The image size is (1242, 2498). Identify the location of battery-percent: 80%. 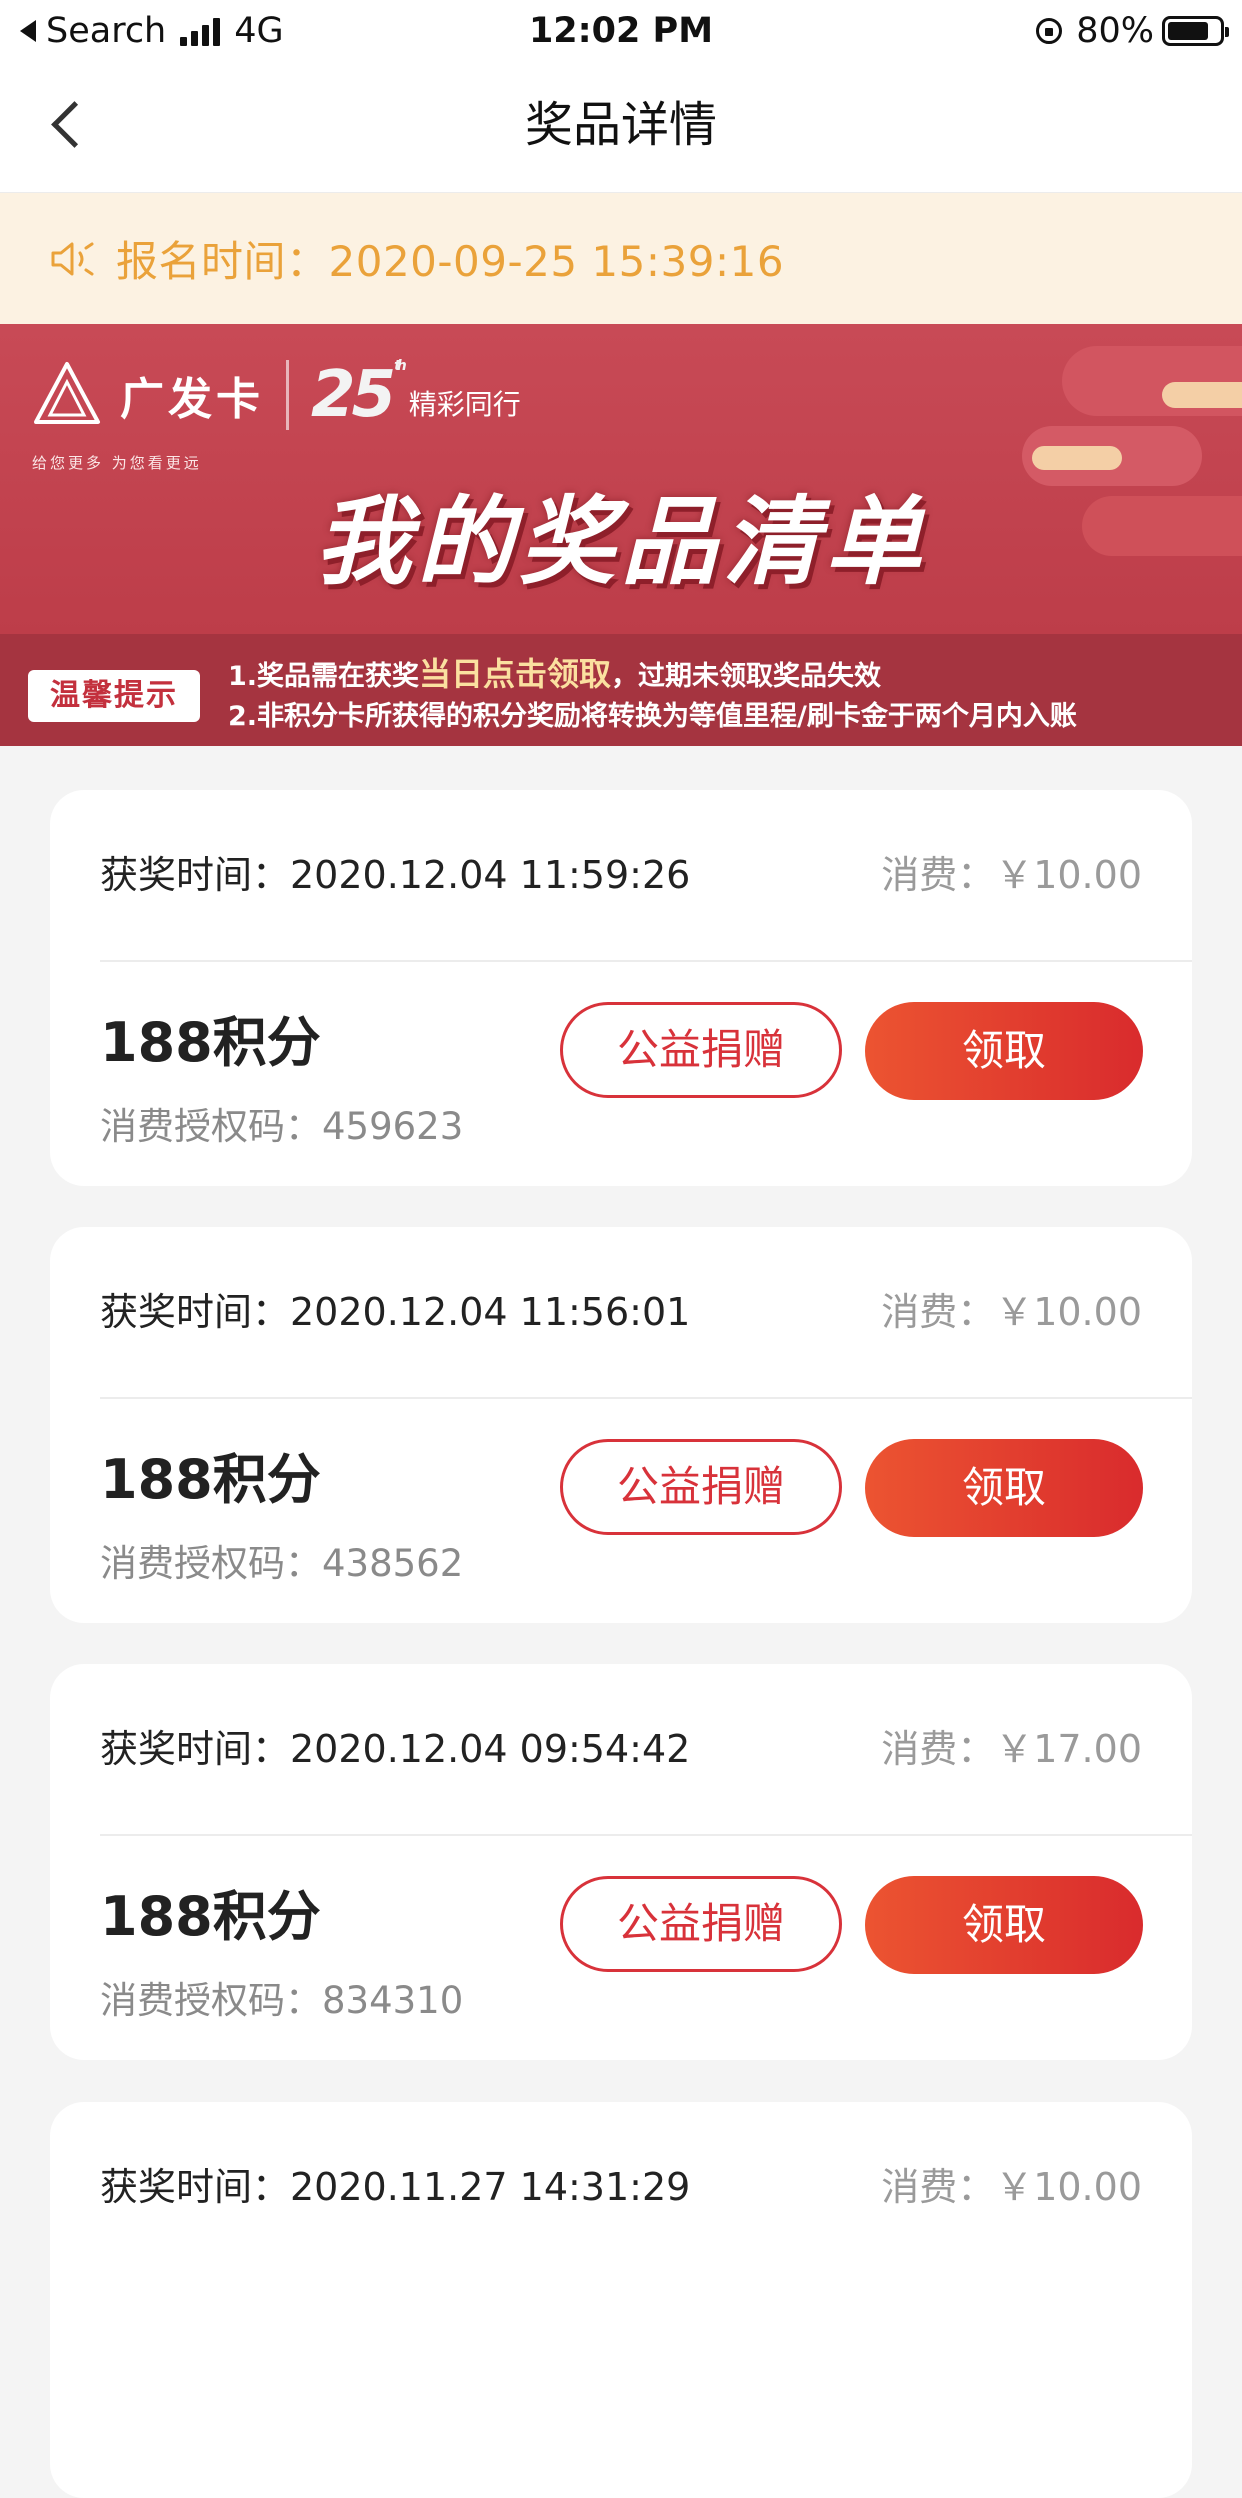
(1115, 31).